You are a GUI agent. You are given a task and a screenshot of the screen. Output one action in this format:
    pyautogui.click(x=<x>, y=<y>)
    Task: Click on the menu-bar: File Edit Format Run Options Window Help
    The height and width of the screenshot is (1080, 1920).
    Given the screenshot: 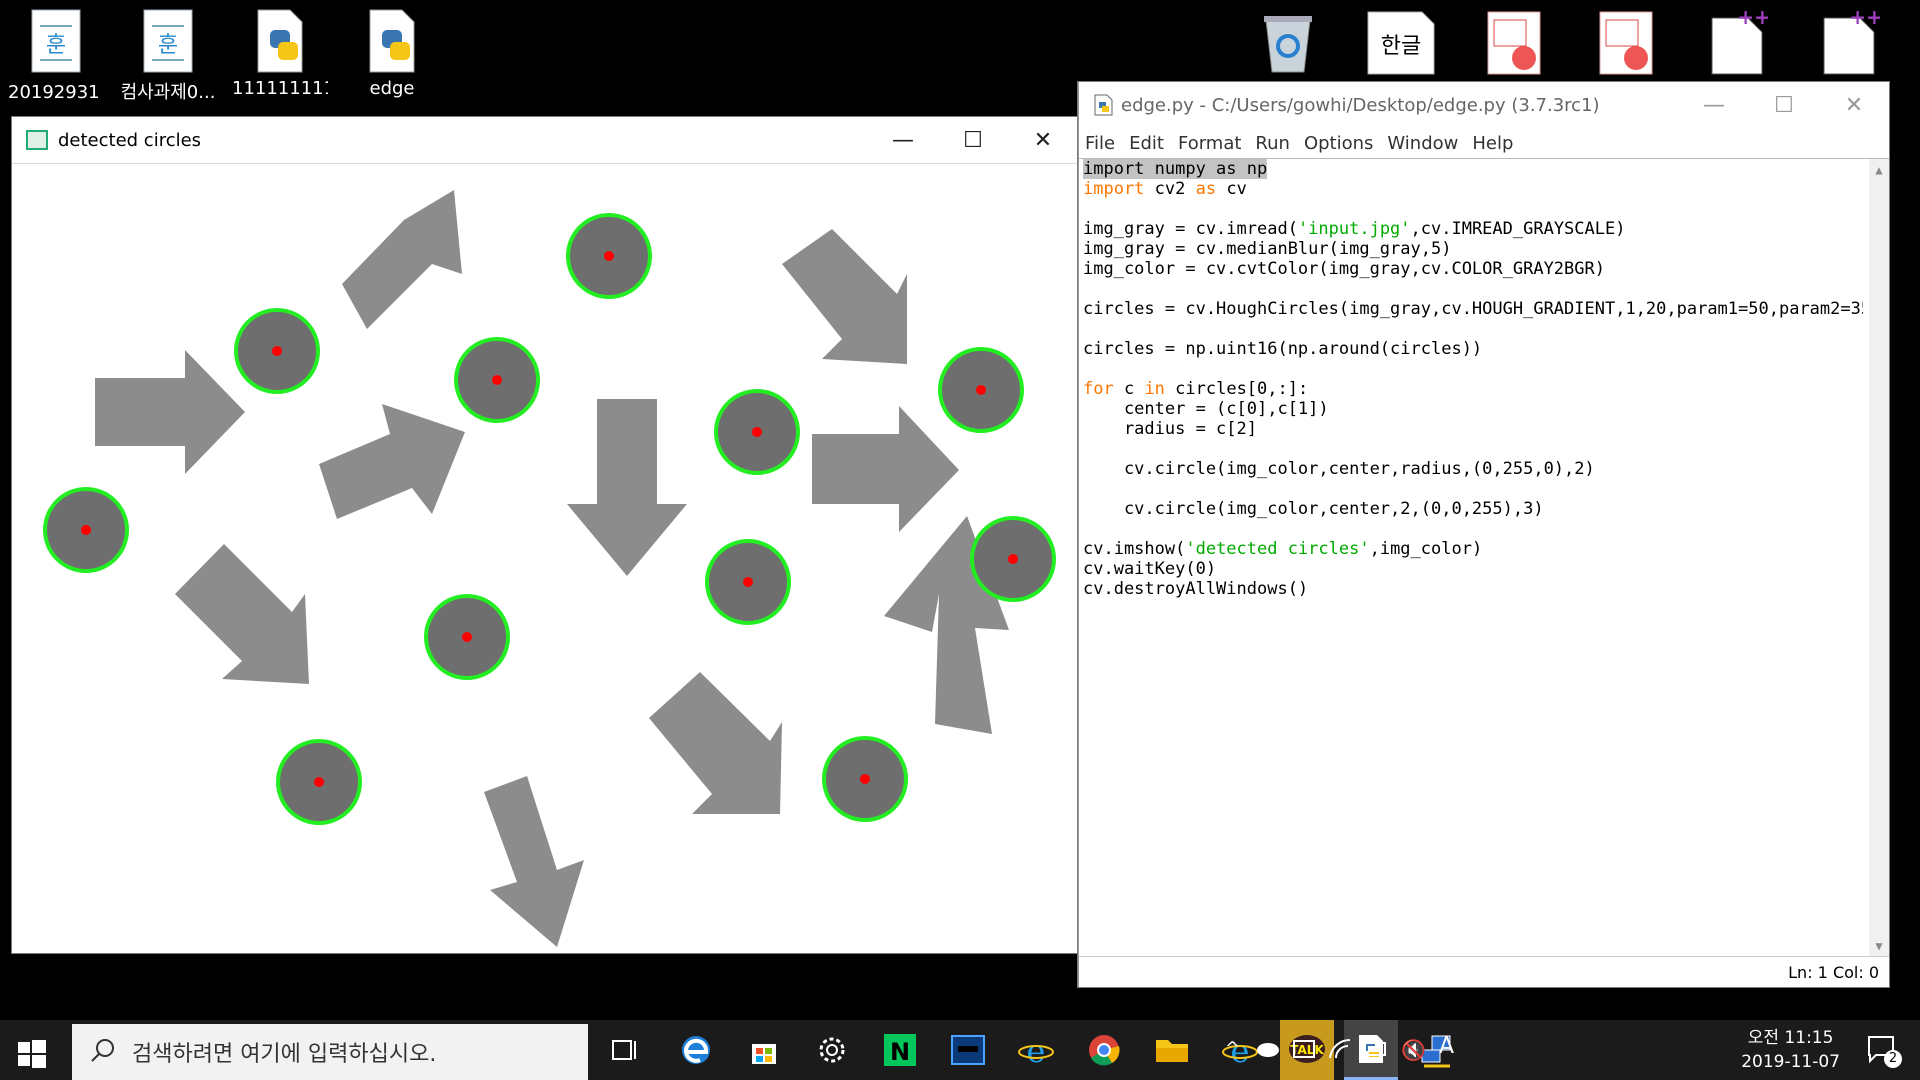 What is the action you would take?
    pyautogui.click(x=1484, y=143)
    